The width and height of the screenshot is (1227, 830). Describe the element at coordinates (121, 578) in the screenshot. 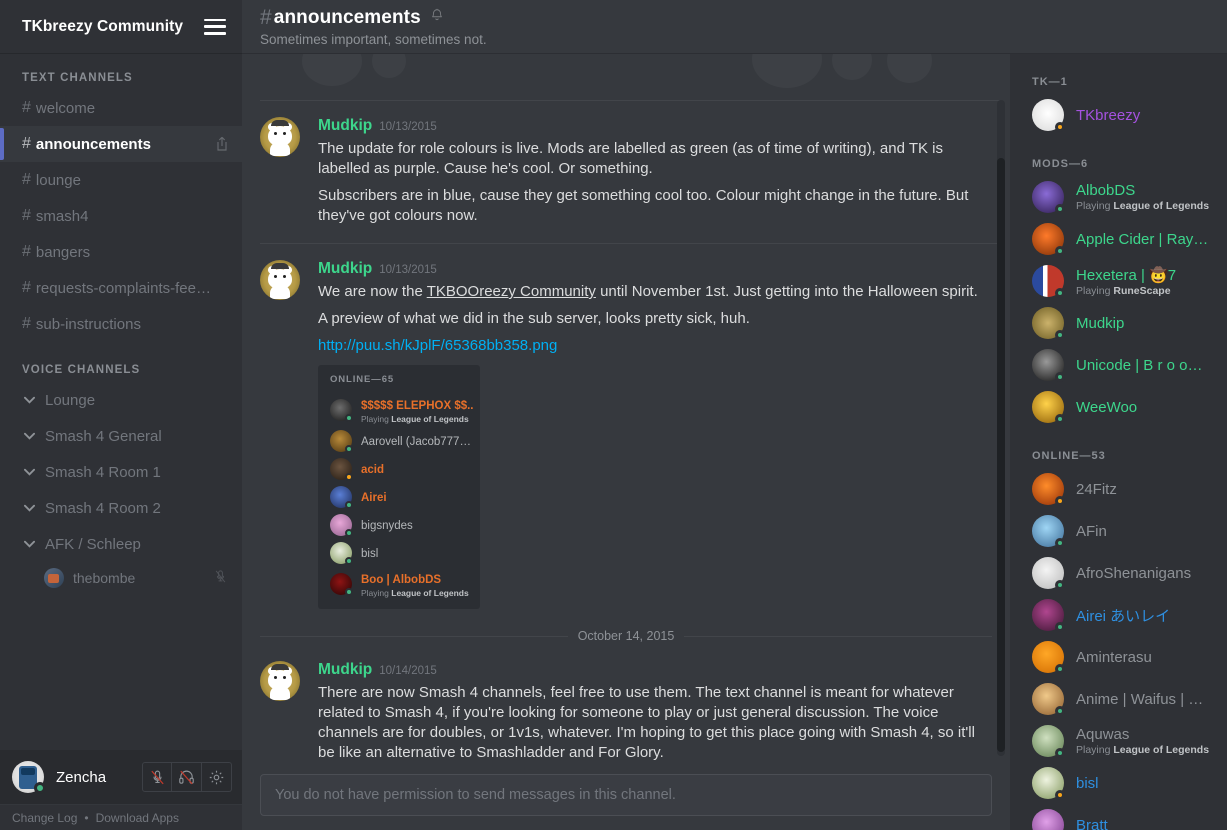

I see `voice-member: thebombe` at that location.